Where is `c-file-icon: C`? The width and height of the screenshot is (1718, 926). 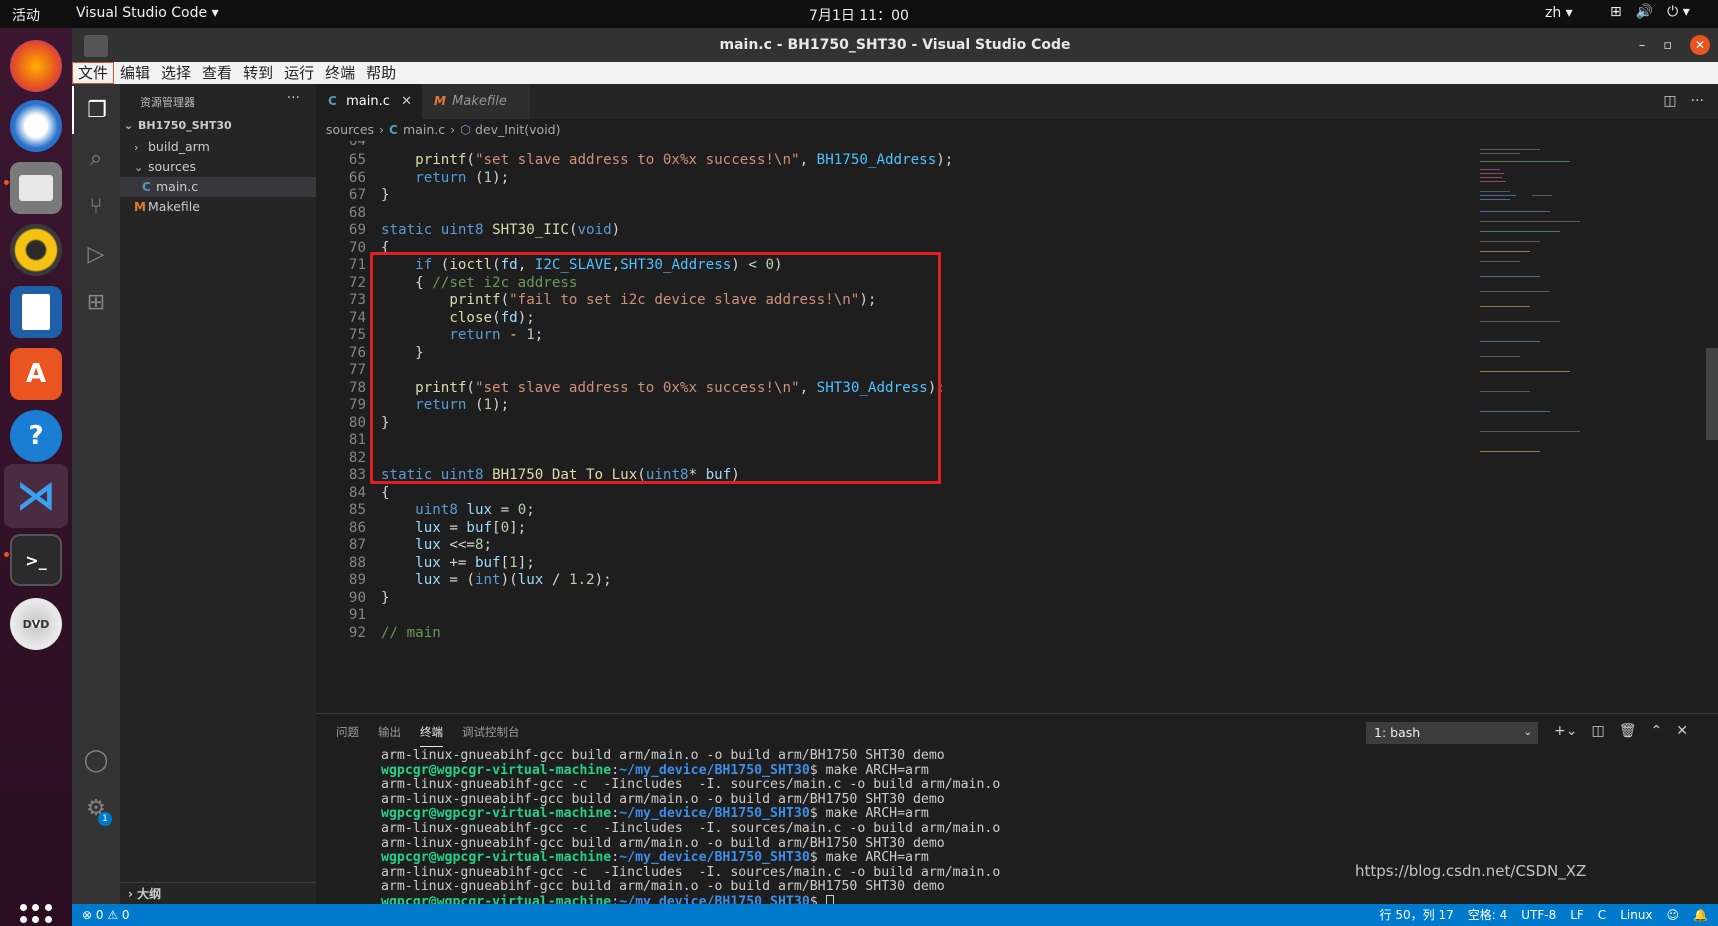 c-file-icon: C is located at coordinates (332, 101).